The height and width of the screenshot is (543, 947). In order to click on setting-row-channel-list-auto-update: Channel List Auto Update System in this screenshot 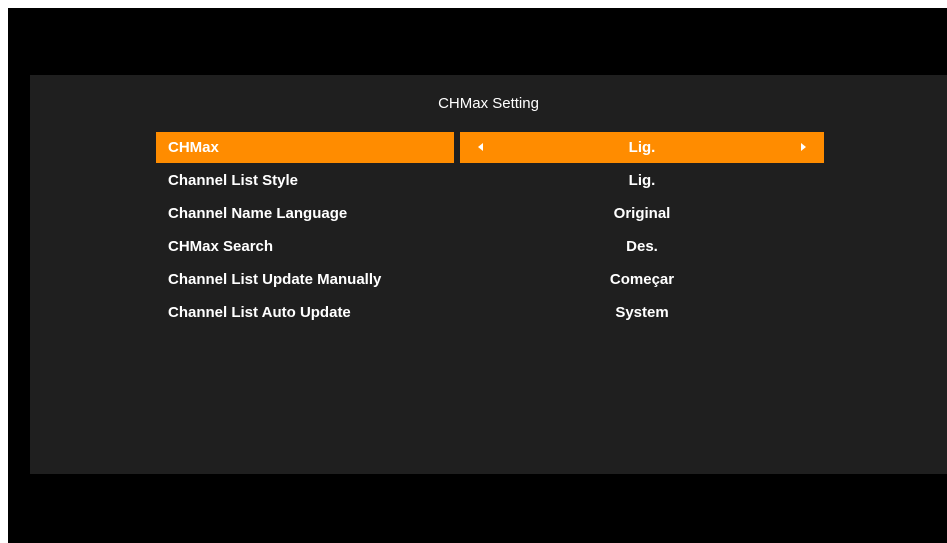, I will do `click(490, 313)`.